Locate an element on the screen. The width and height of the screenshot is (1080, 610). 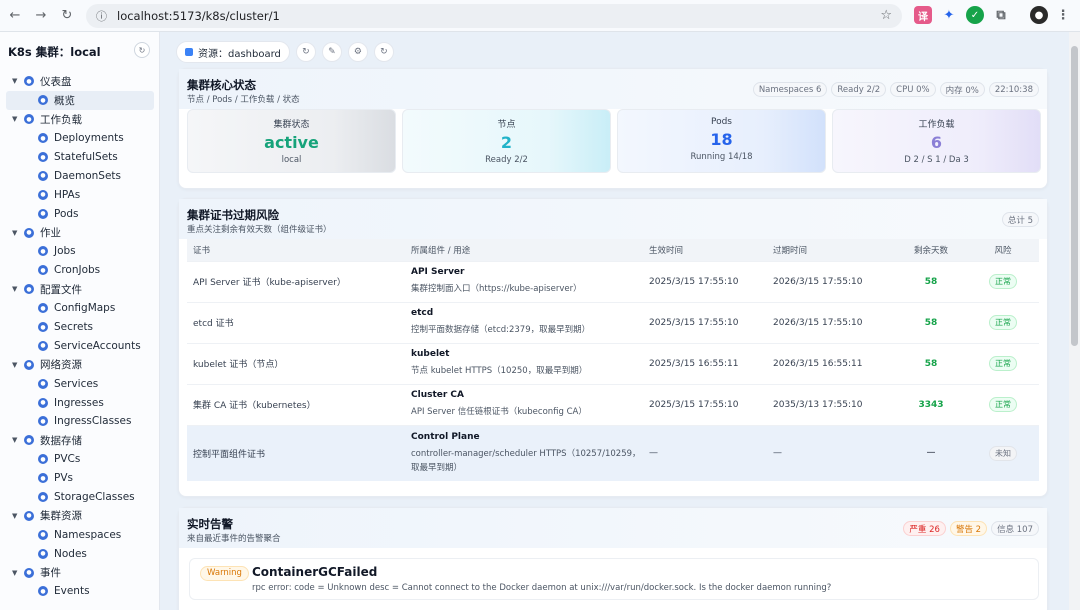
sidebar-item: ● CronJobs is located at coordinates (79, 270).